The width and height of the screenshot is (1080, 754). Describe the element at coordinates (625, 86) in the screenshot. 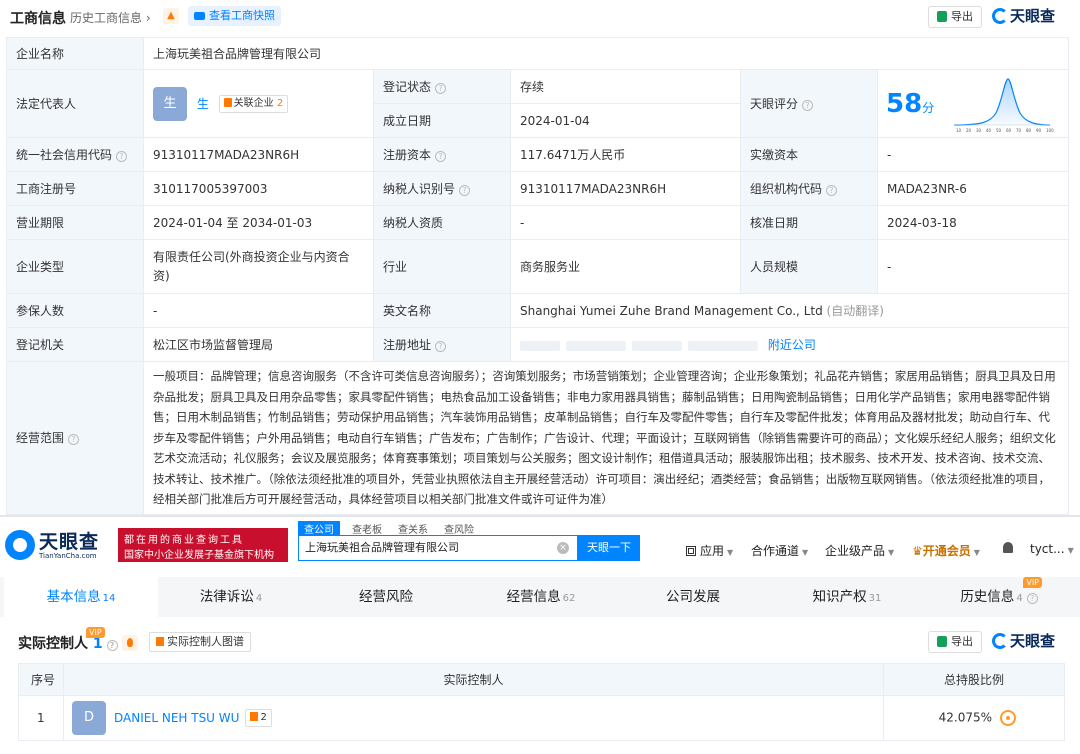

I see `reg-status-value: 存续` at that location.